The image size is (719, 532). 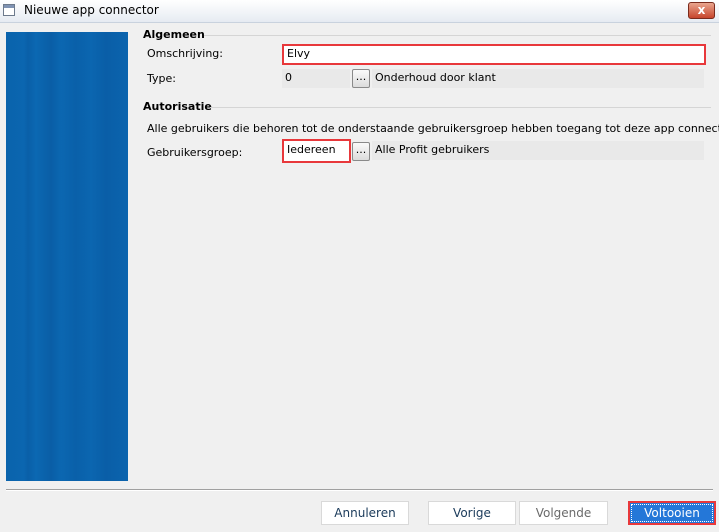 What do you see at coordinates (195, 152) in the screenshot?
I see `gebruikersgroep-label: Gebruikersgroep:` at bounding box center [195, 152].